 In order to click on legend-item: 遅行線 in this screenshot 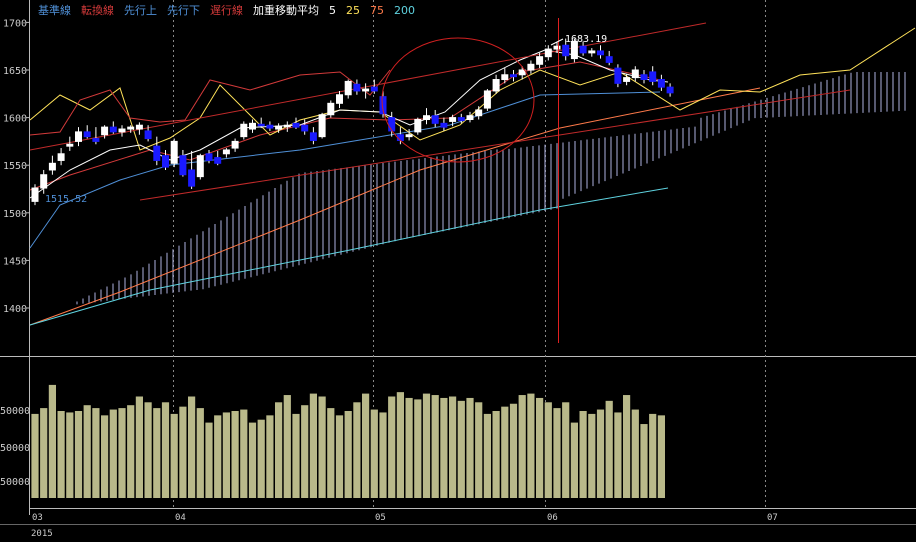, I will do `click(226, 10)`.